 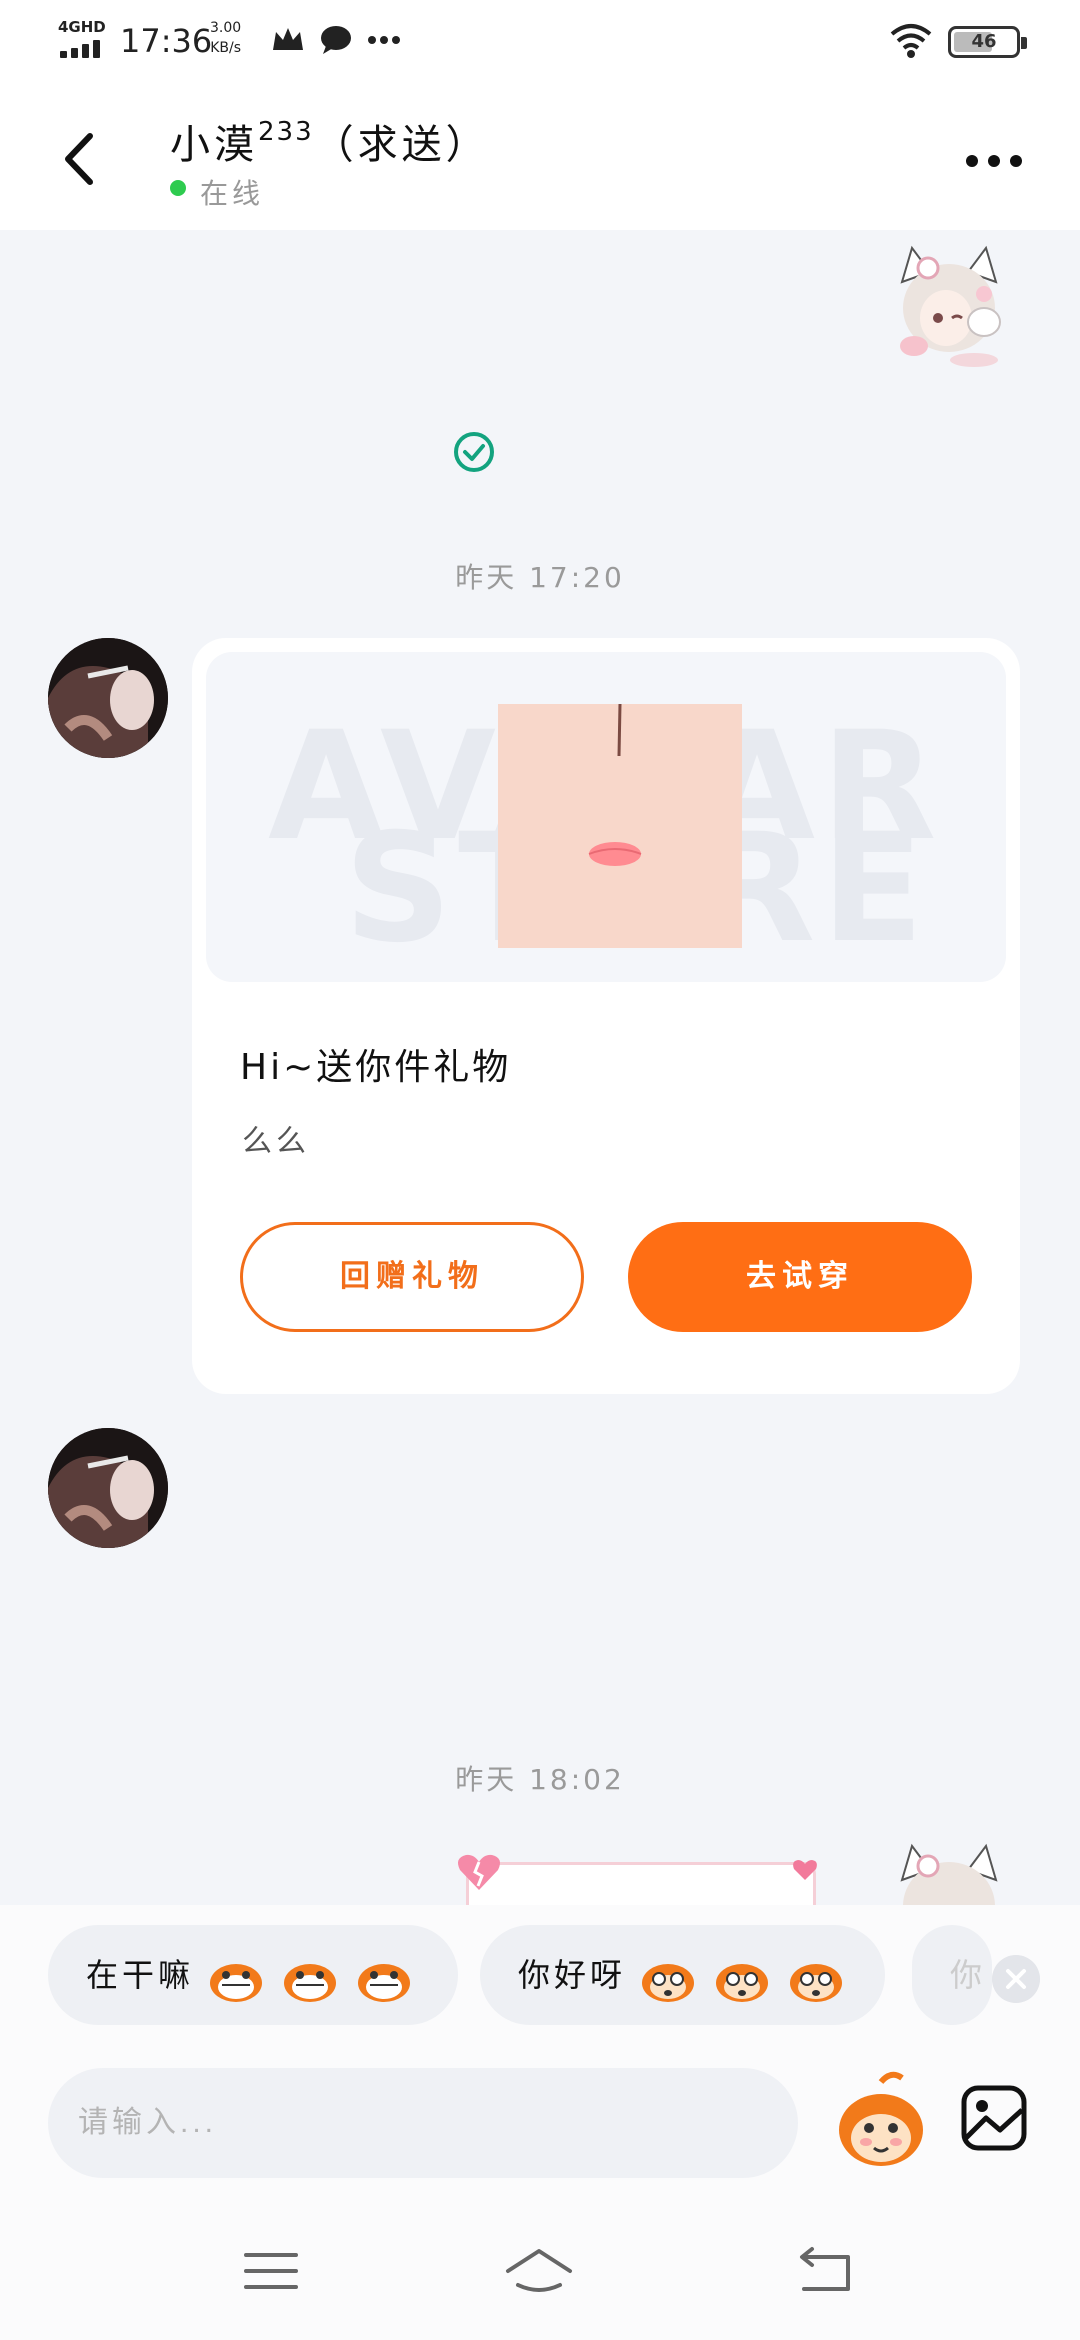 I want to click on gift-image: AVATAR STORE, so click(x=606, y=817).